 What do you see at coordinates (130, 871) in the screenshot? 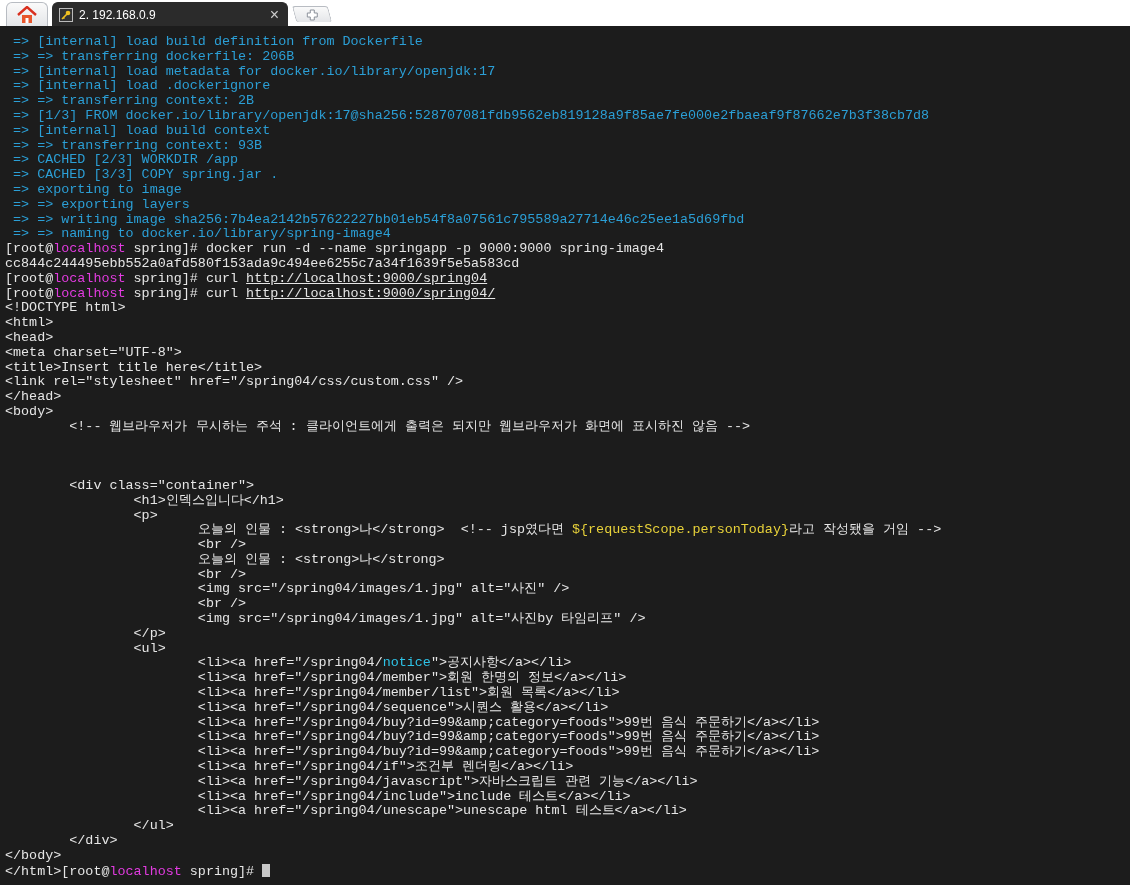
I see `terminal-line: </html>[root@localhost spring]#` at bounding box center [130, 871].